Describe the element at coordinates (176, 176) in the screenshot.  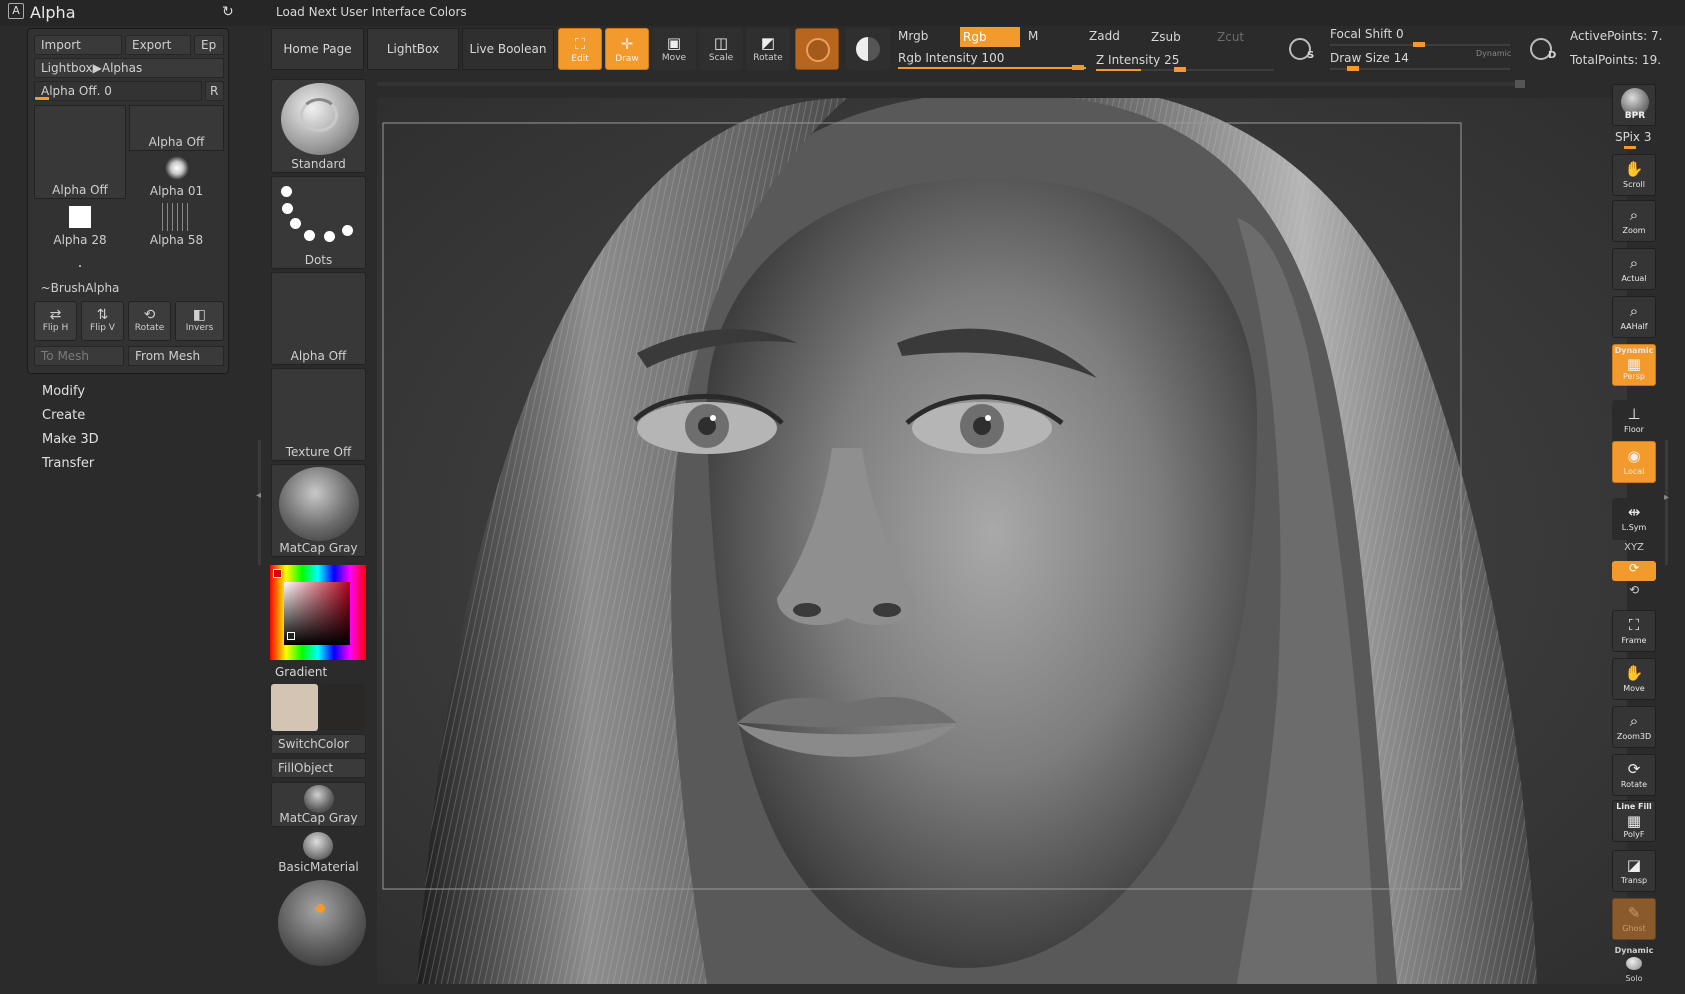
I see `alpha-01-thumbnail: Alpha 01` at that location.